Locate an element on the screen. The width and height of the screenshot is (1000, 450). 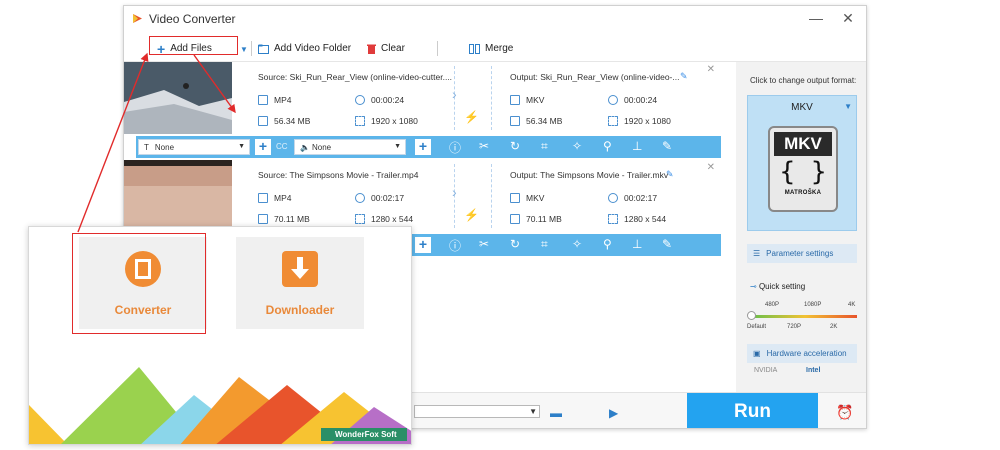
video-thumbnail is located at coordinates (178, 98).